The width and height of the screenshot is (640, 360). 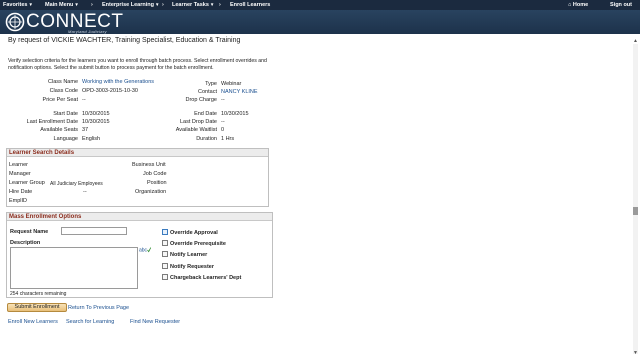 What do you see at coordinates (165, 277) in the screenshot?
I see `chargeback-checkbox` at bounding box center [165, 277].